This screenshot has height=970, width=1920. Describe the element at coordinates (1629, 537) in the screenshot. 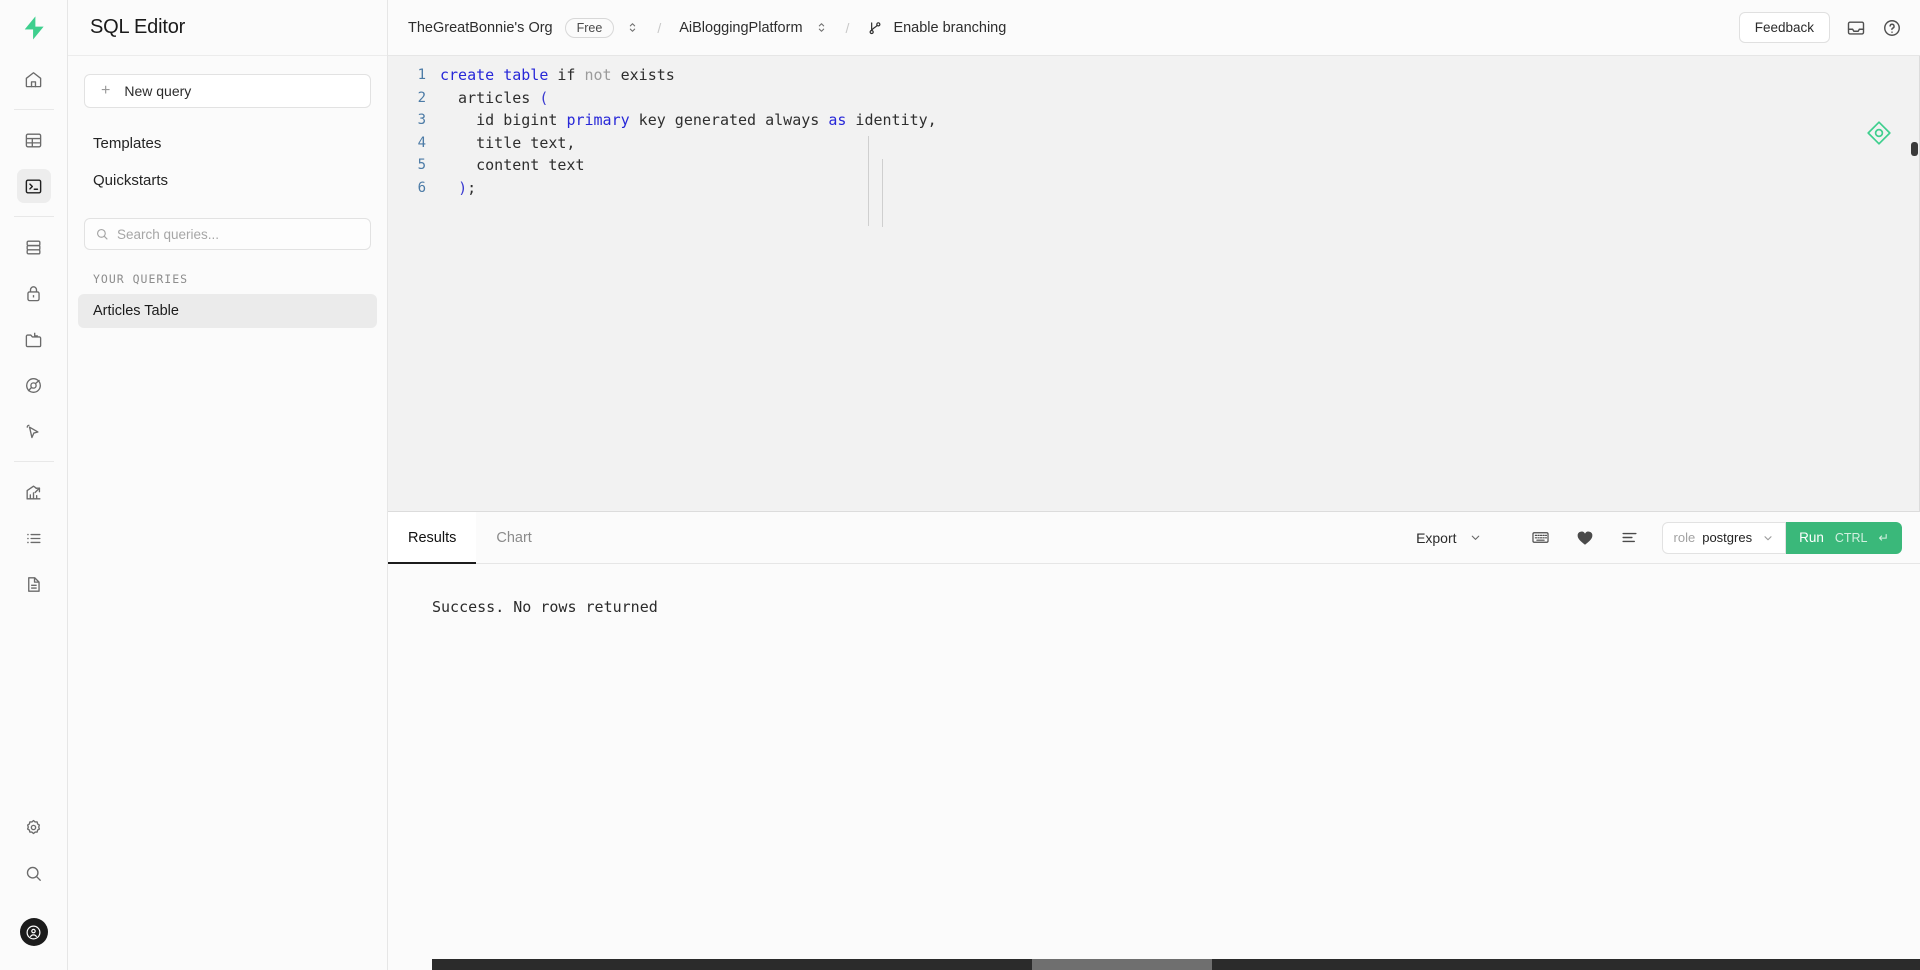

I see `format-lines-icon` at that location.